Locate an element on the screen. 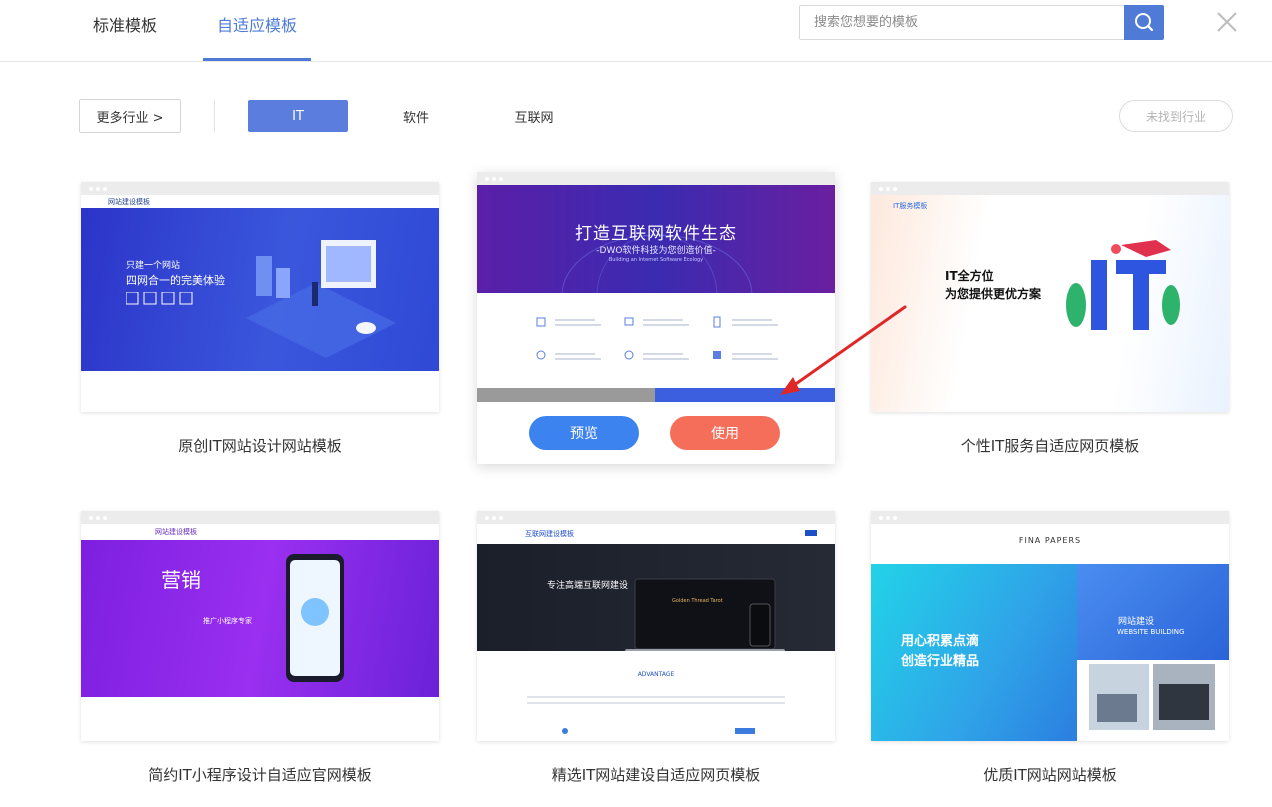  preview-section-title: ADVANTAGE is located at coordinates (656, 674).